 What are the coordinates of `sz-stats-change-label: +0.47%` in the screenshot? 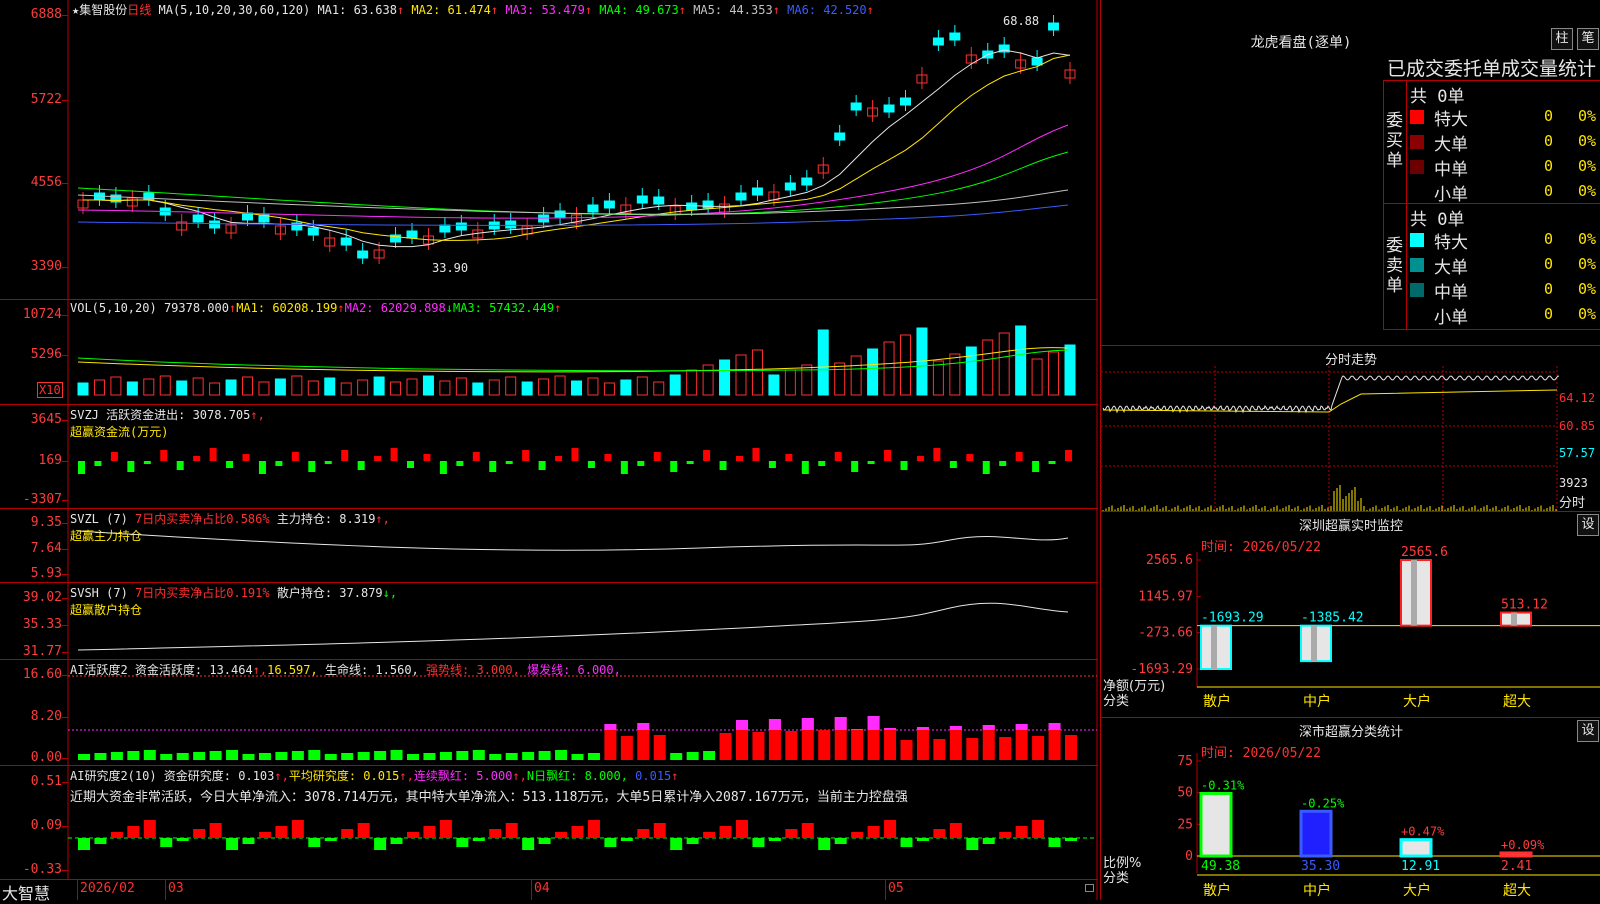 It's located at (1423, 832).